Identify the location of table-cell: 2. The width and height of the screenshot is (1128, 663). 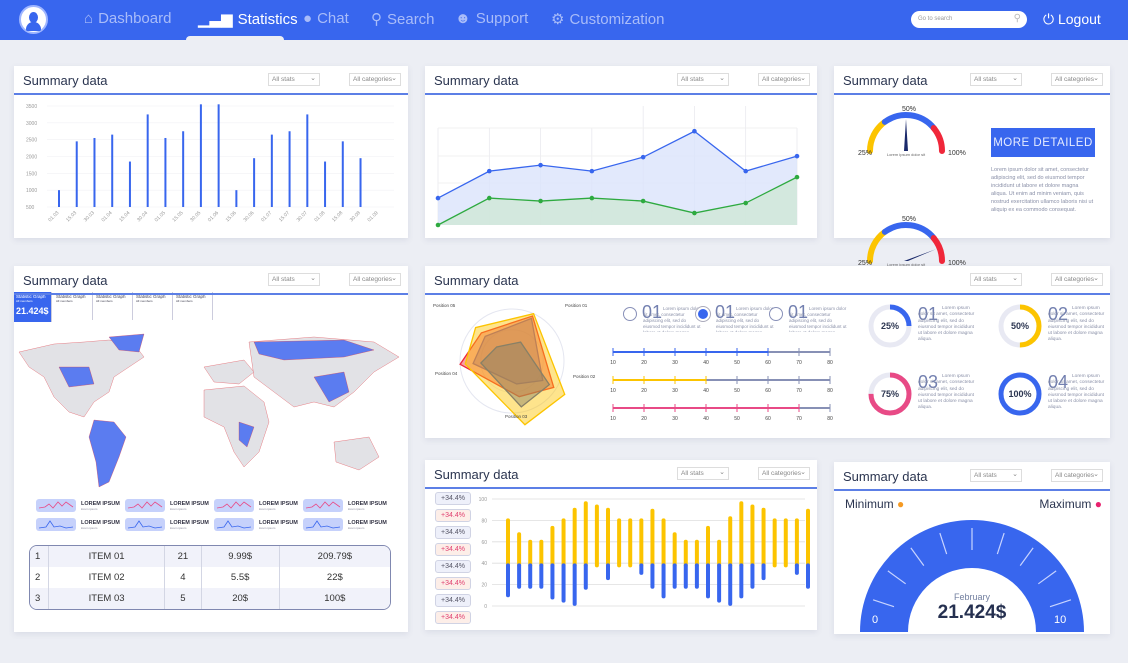
(38, 577).